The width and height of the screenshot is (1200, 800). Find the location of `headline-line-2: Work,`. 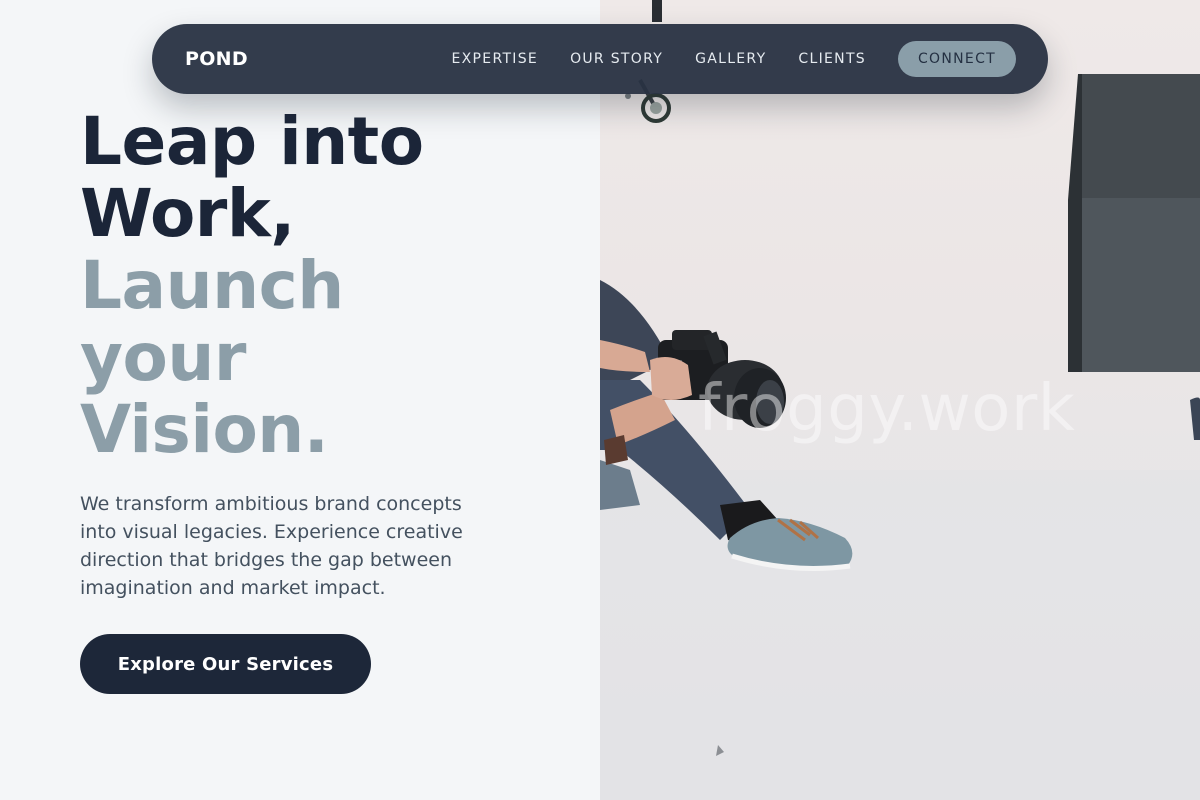

headline-line-2: Work, is located at coordinates (187, 213).